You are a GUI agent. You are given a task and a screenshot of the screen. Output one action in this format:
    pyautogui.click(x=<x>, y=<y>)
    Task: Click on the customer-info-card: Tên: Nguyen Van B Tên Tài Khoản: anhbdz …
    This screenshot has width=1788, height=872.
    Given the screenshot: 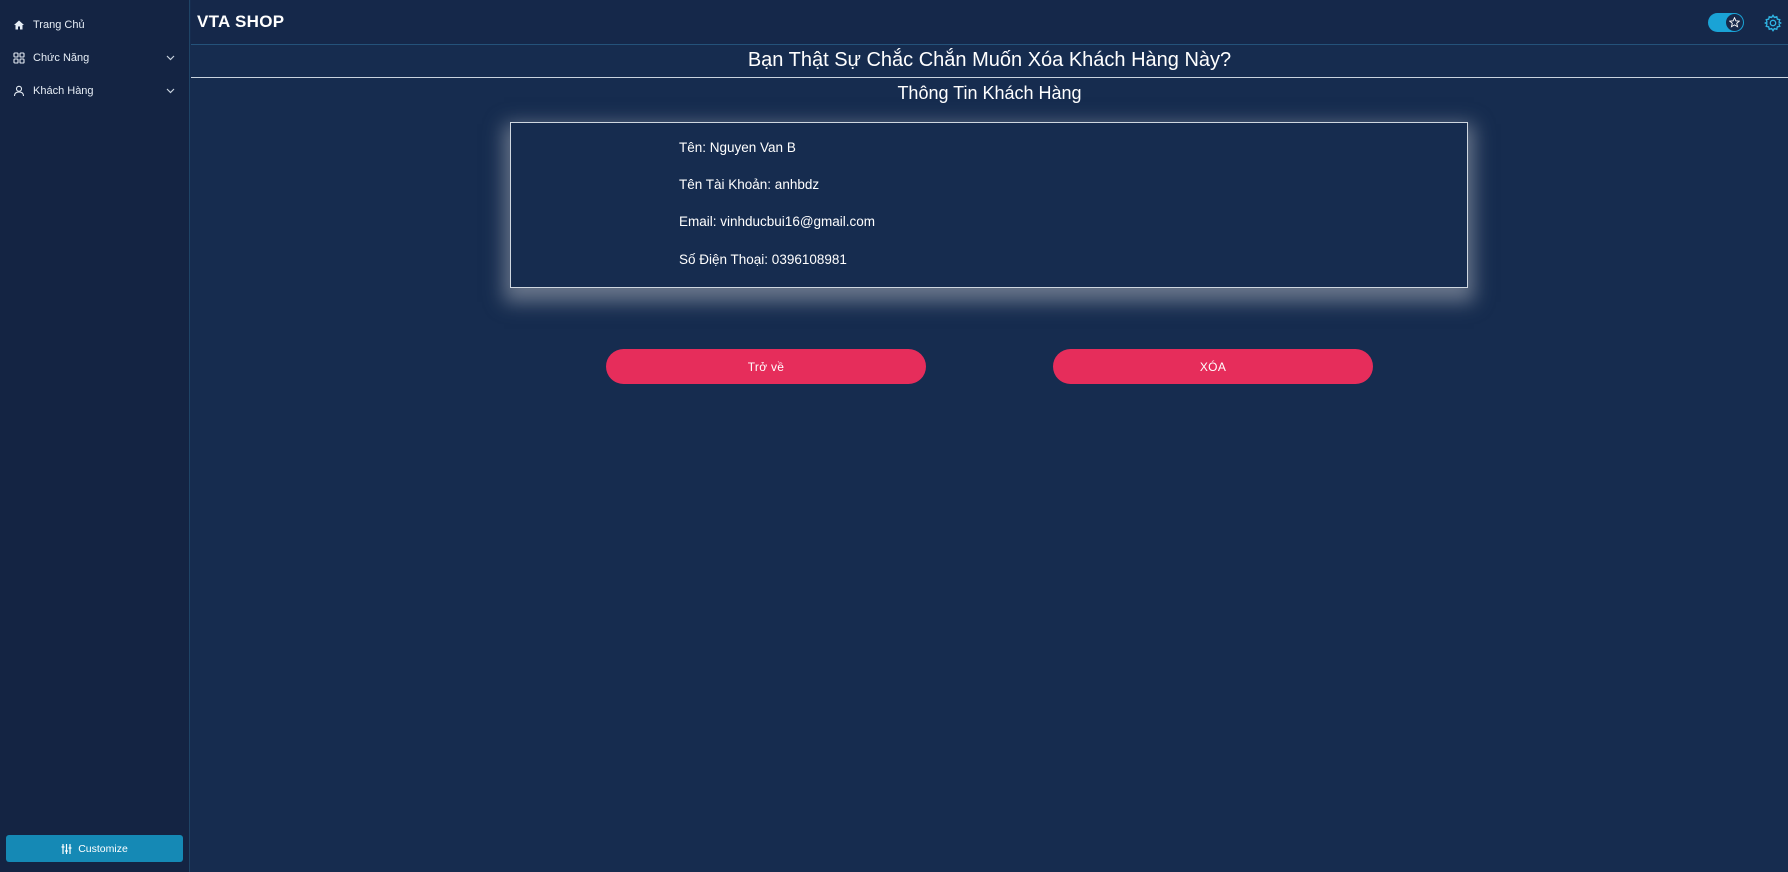 What is the action you would take?
    pyautogui.click(x=989, y=205)
    